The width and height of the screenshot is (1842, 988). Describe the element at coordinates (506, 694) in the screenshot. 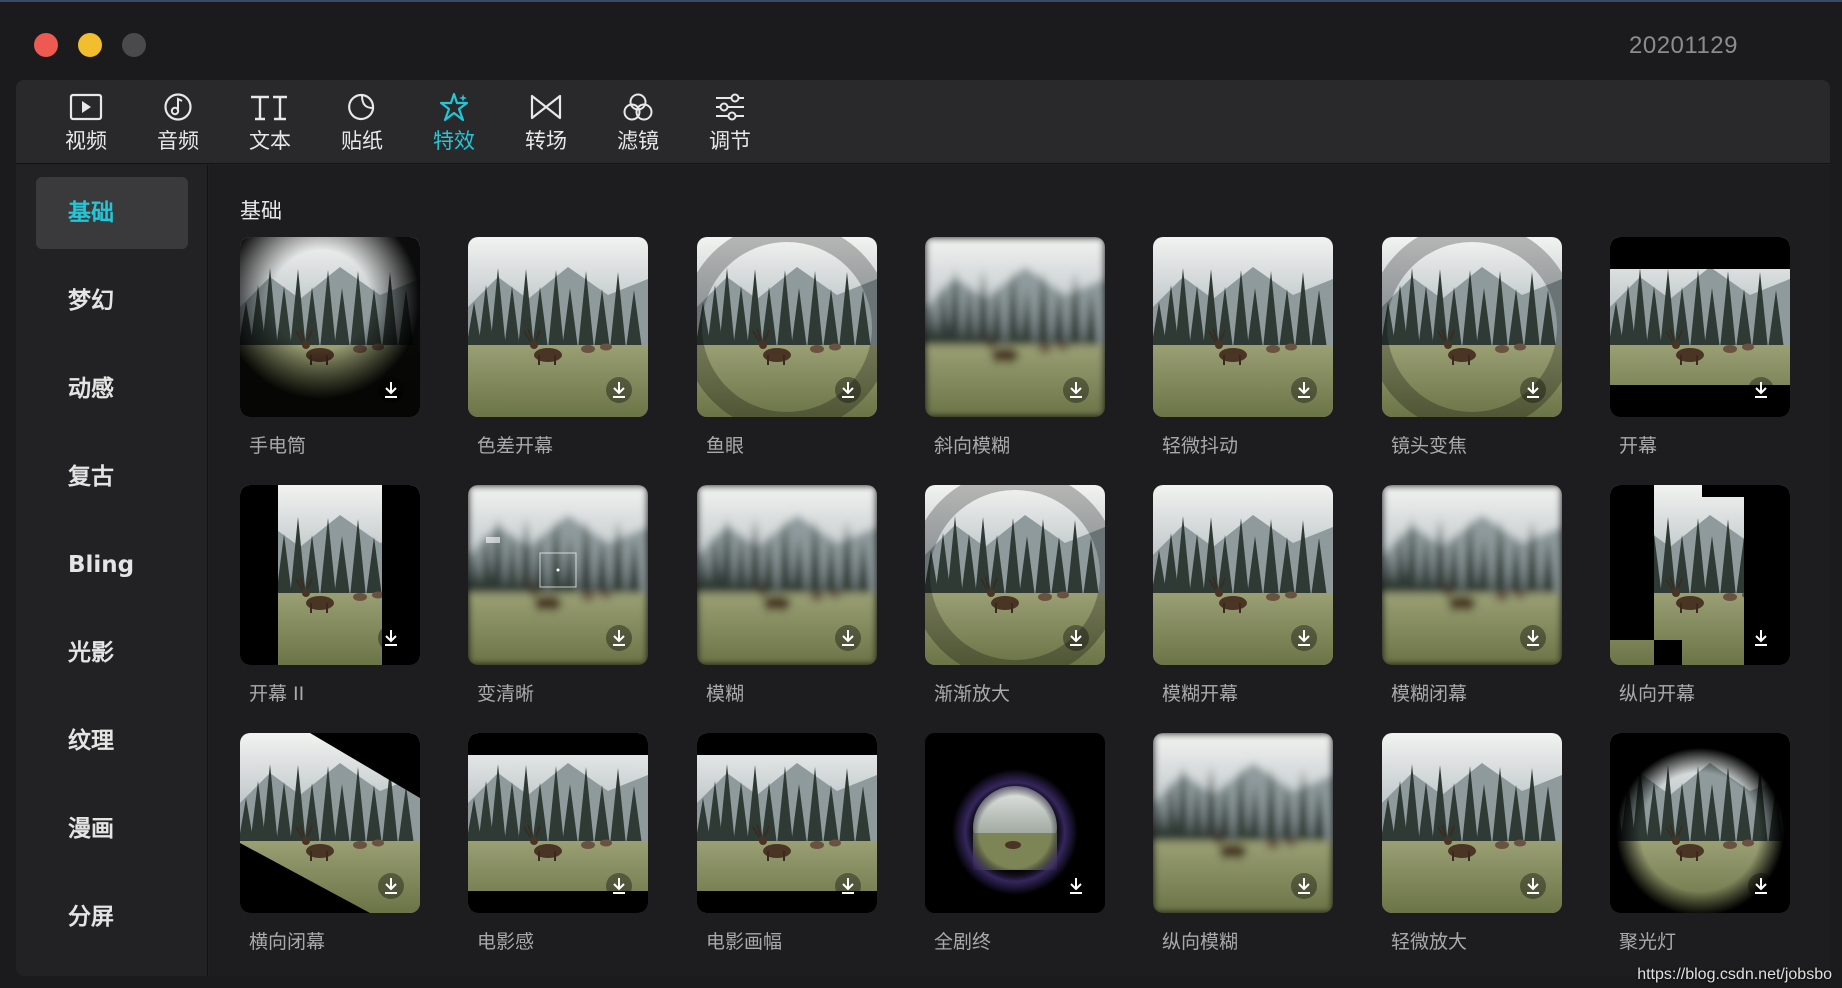

I see `effect-name: 变清晰` at that location.